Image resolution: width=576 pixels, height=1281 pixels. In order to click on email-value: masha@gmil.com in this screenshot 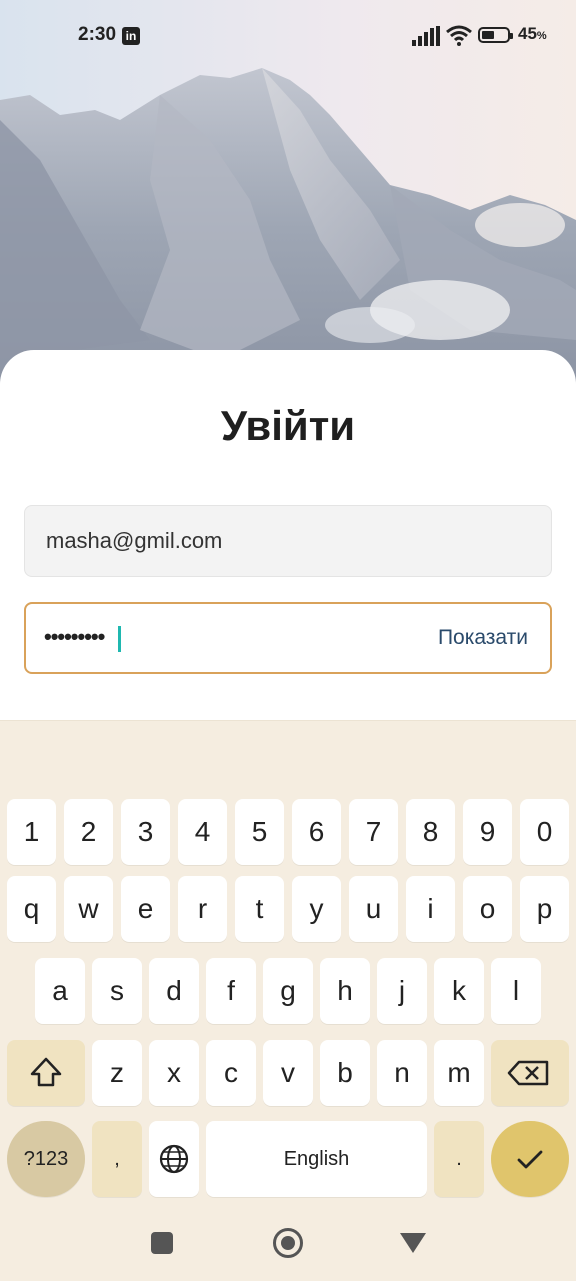, I will do `click(134, 540)`.